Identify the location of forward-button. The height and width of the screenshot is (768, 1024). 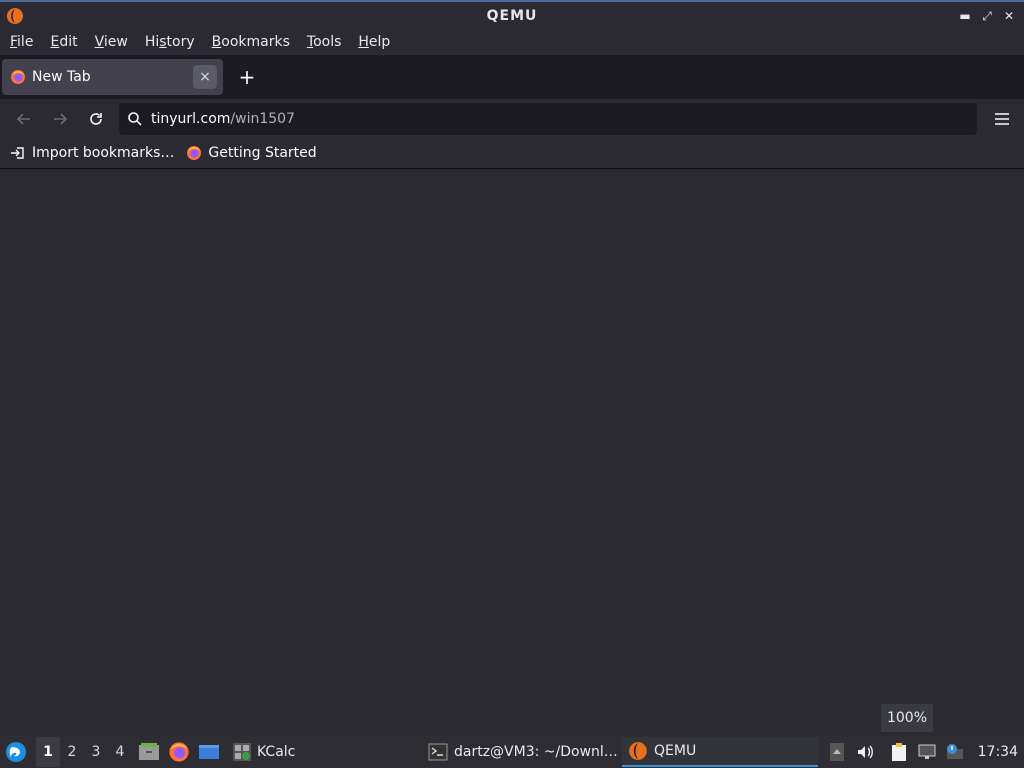
(60, 119).